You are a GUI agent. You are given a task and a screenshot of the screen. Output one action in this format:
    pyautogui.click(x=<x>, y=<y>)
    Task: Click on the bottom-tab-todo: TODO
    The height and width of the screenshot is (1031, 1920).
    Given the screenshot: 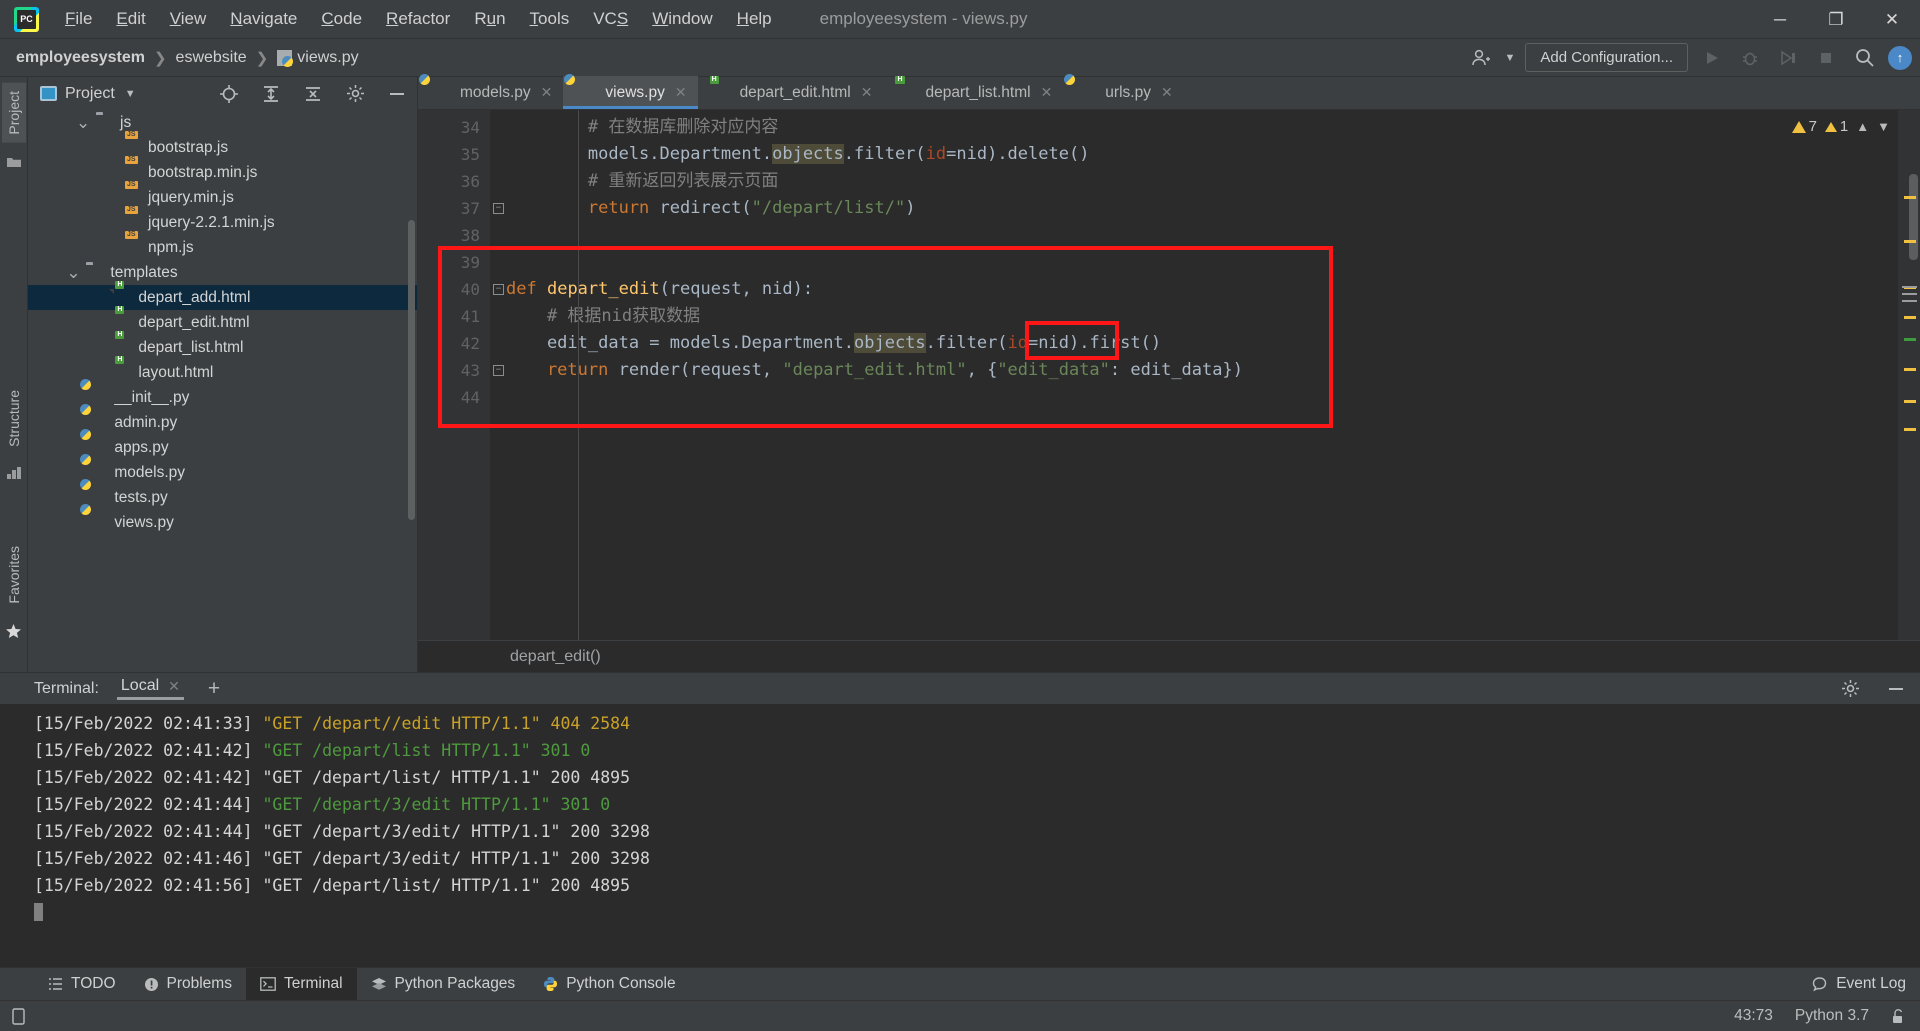 What is the action you would take?
    pyautogui.click(x=82, y=984)
    